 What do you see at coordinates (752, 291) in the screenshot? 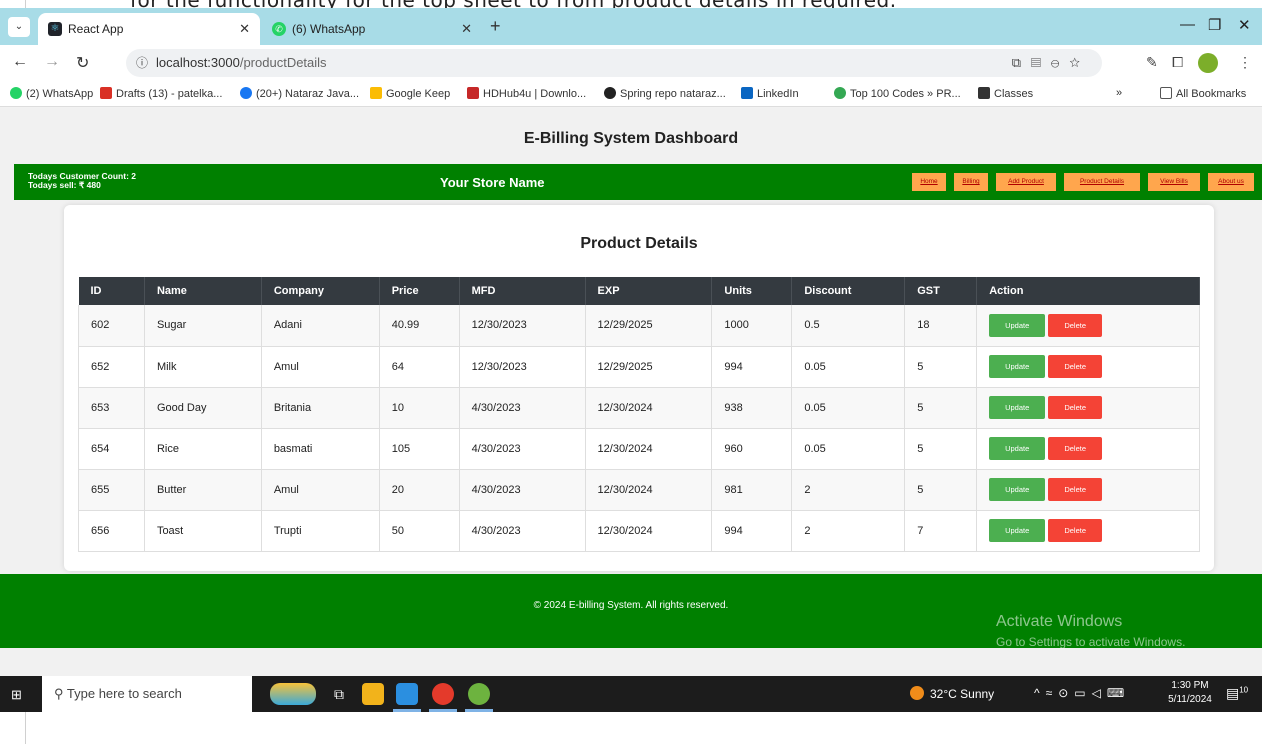
I see `header-units: Units` at bounding box center [752, 291].